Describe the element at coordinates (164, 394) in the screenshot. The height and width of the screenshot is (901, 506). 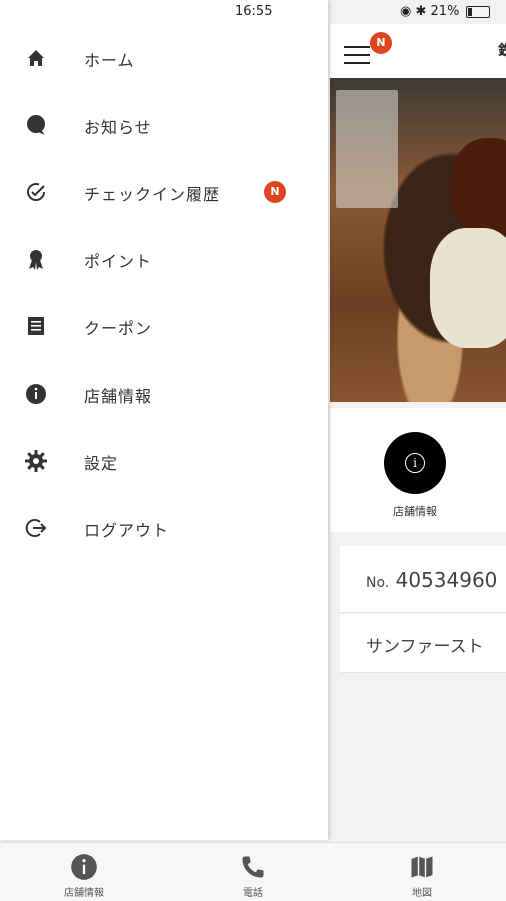
I see `drawer-item-store-info: 店舗情報` at that location.